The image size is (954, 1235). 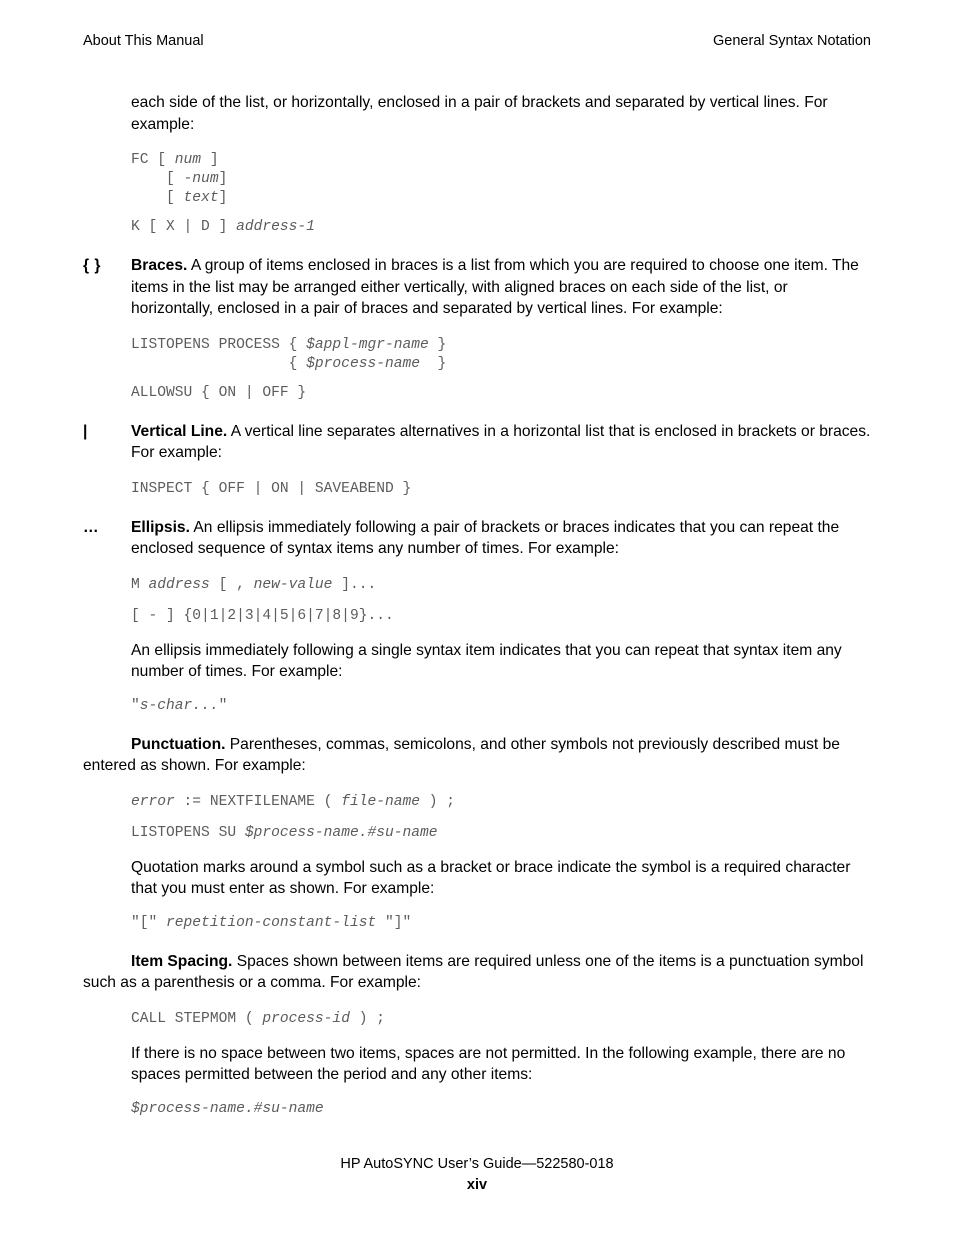 What do you see at coordinates (501, 923) in the screenshot?
I see `code-sample-repetition: "[" repetition-constant-list "]"` at bounding box center [501, 923].